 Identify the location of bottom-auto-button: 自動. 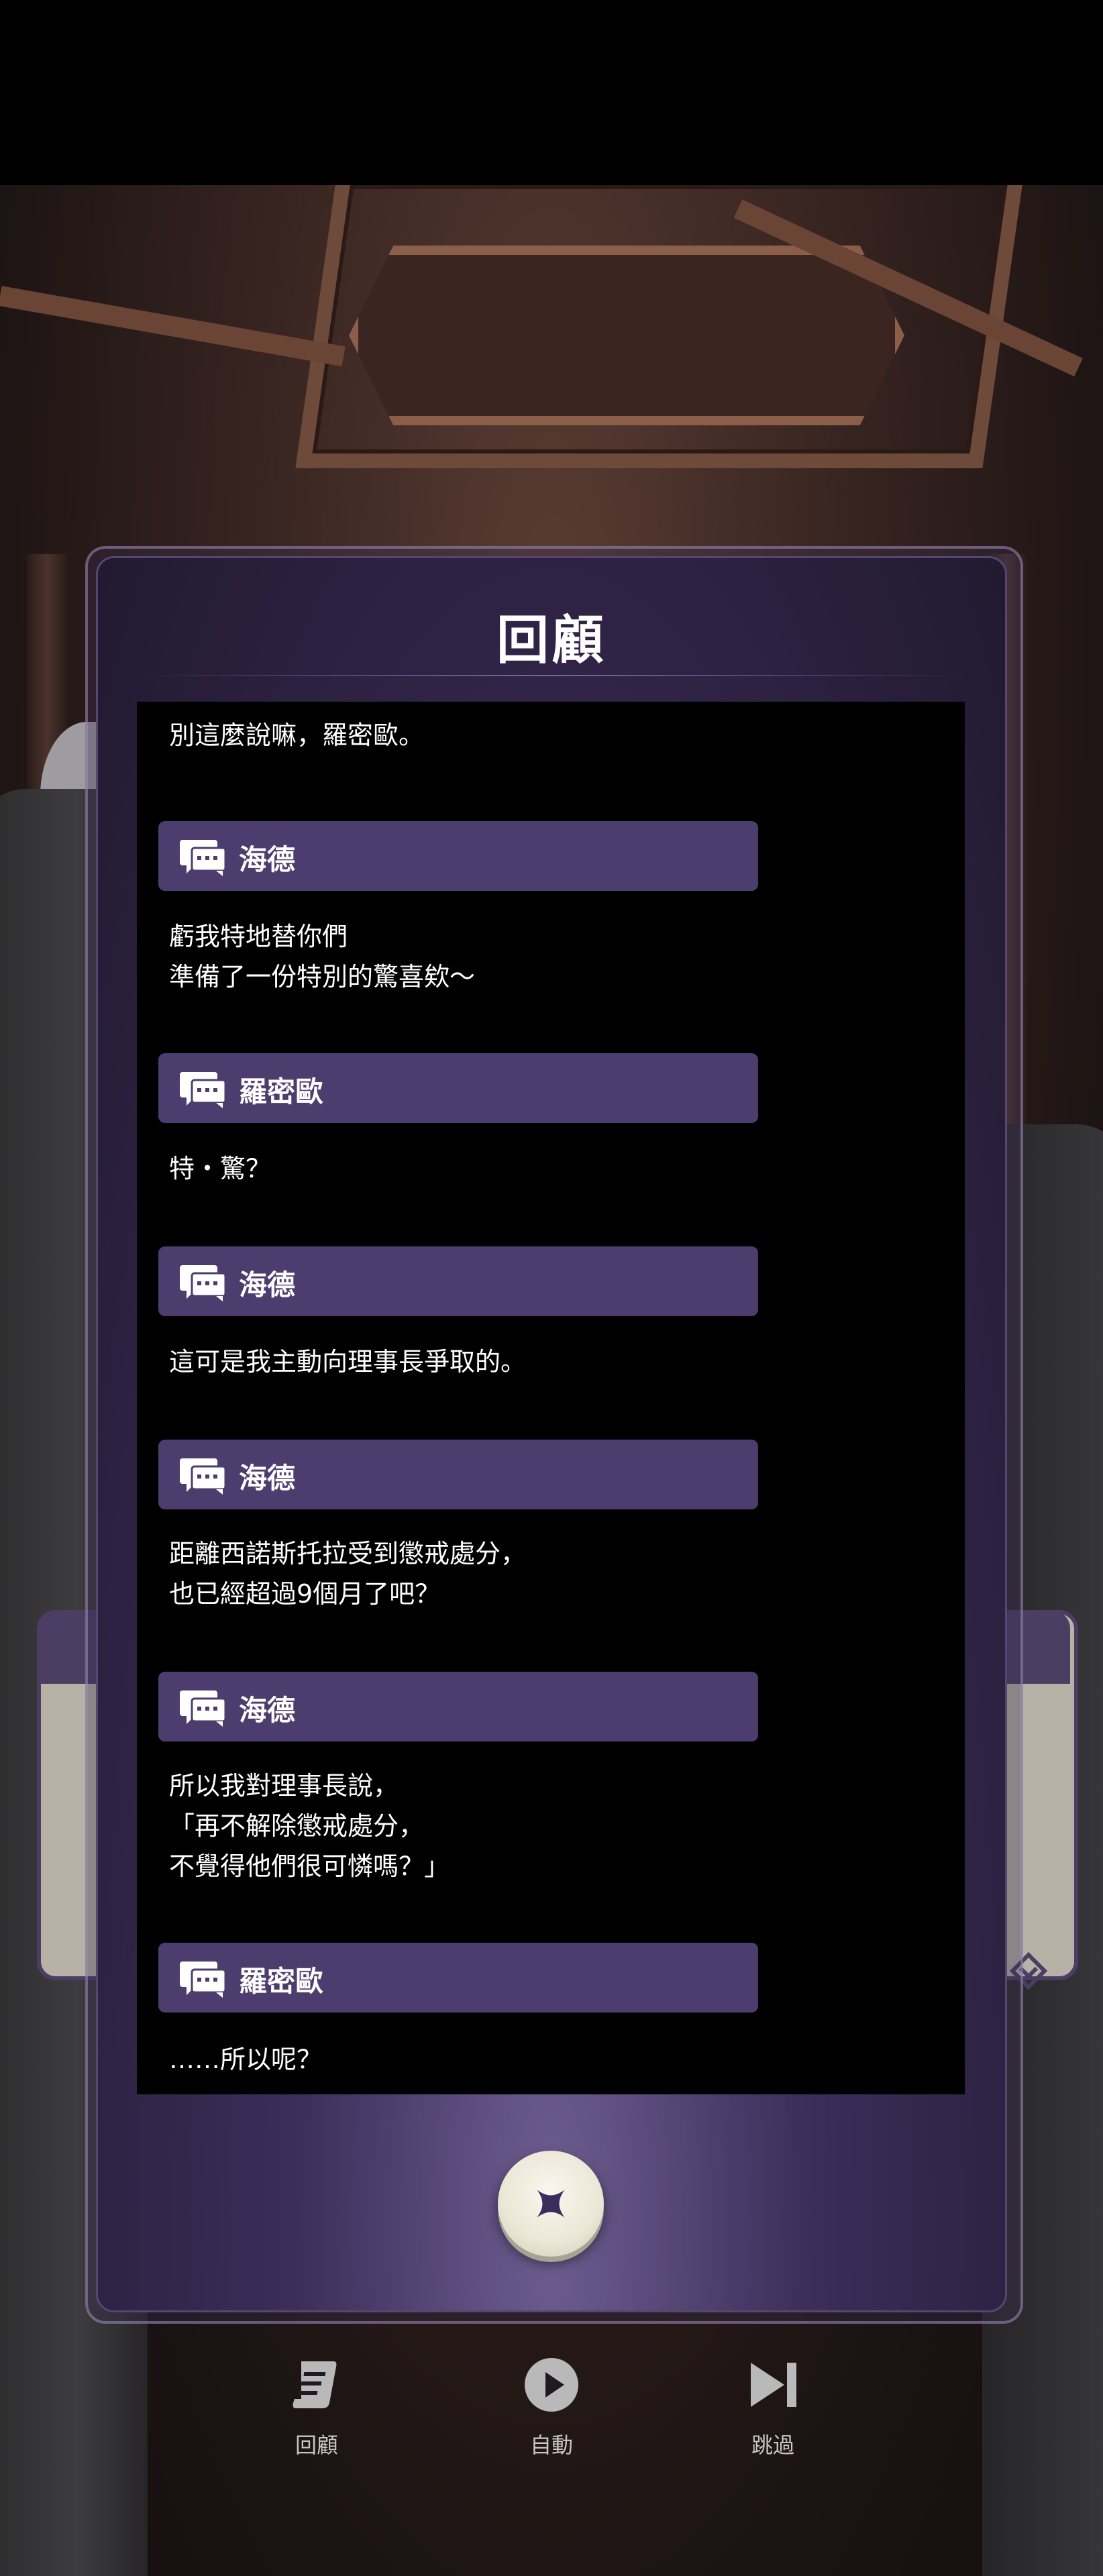
(551, 2407).